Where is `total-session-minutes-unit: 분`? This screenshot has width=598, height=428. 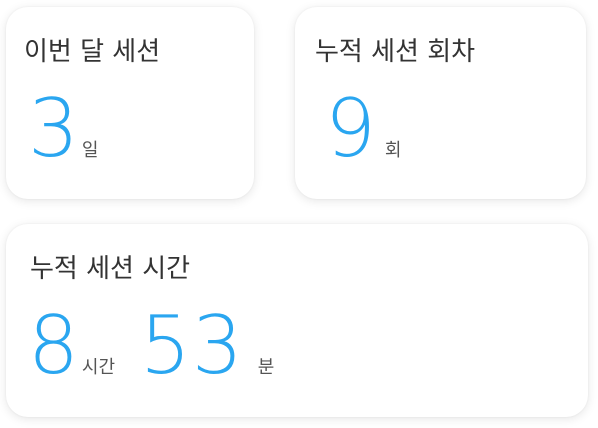
total-session-minutes-unit: 분 is located at coordinates (266, 367).